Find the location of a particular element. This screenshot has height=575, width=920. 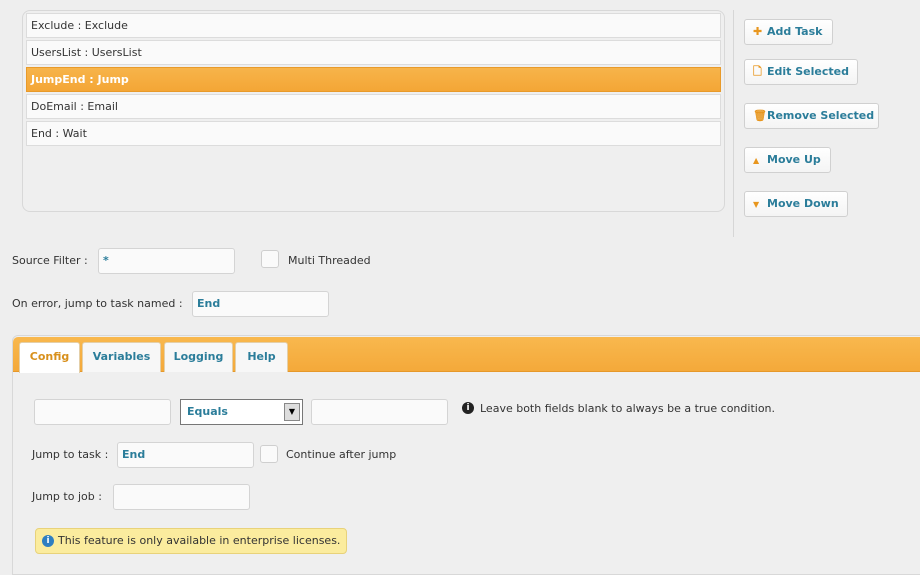

trash-icon: 🗑 is located at coordinates (760, 115).